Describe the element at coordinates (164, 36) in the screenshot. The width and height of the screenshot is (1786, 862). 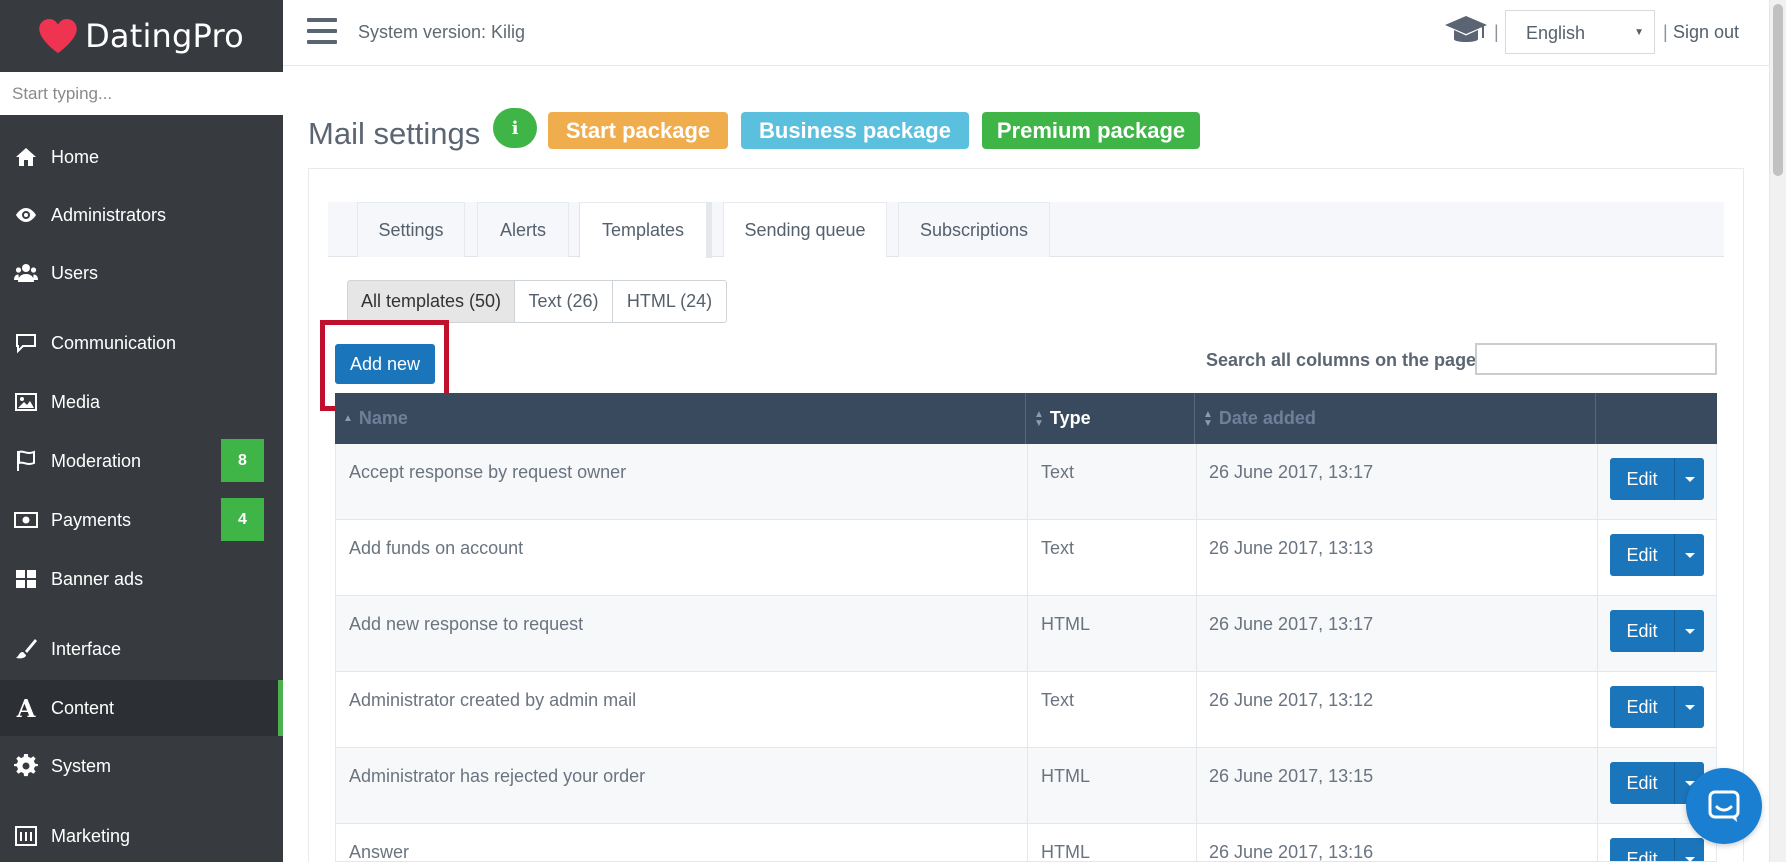
I see `brand-name: DatingPro` at that location.